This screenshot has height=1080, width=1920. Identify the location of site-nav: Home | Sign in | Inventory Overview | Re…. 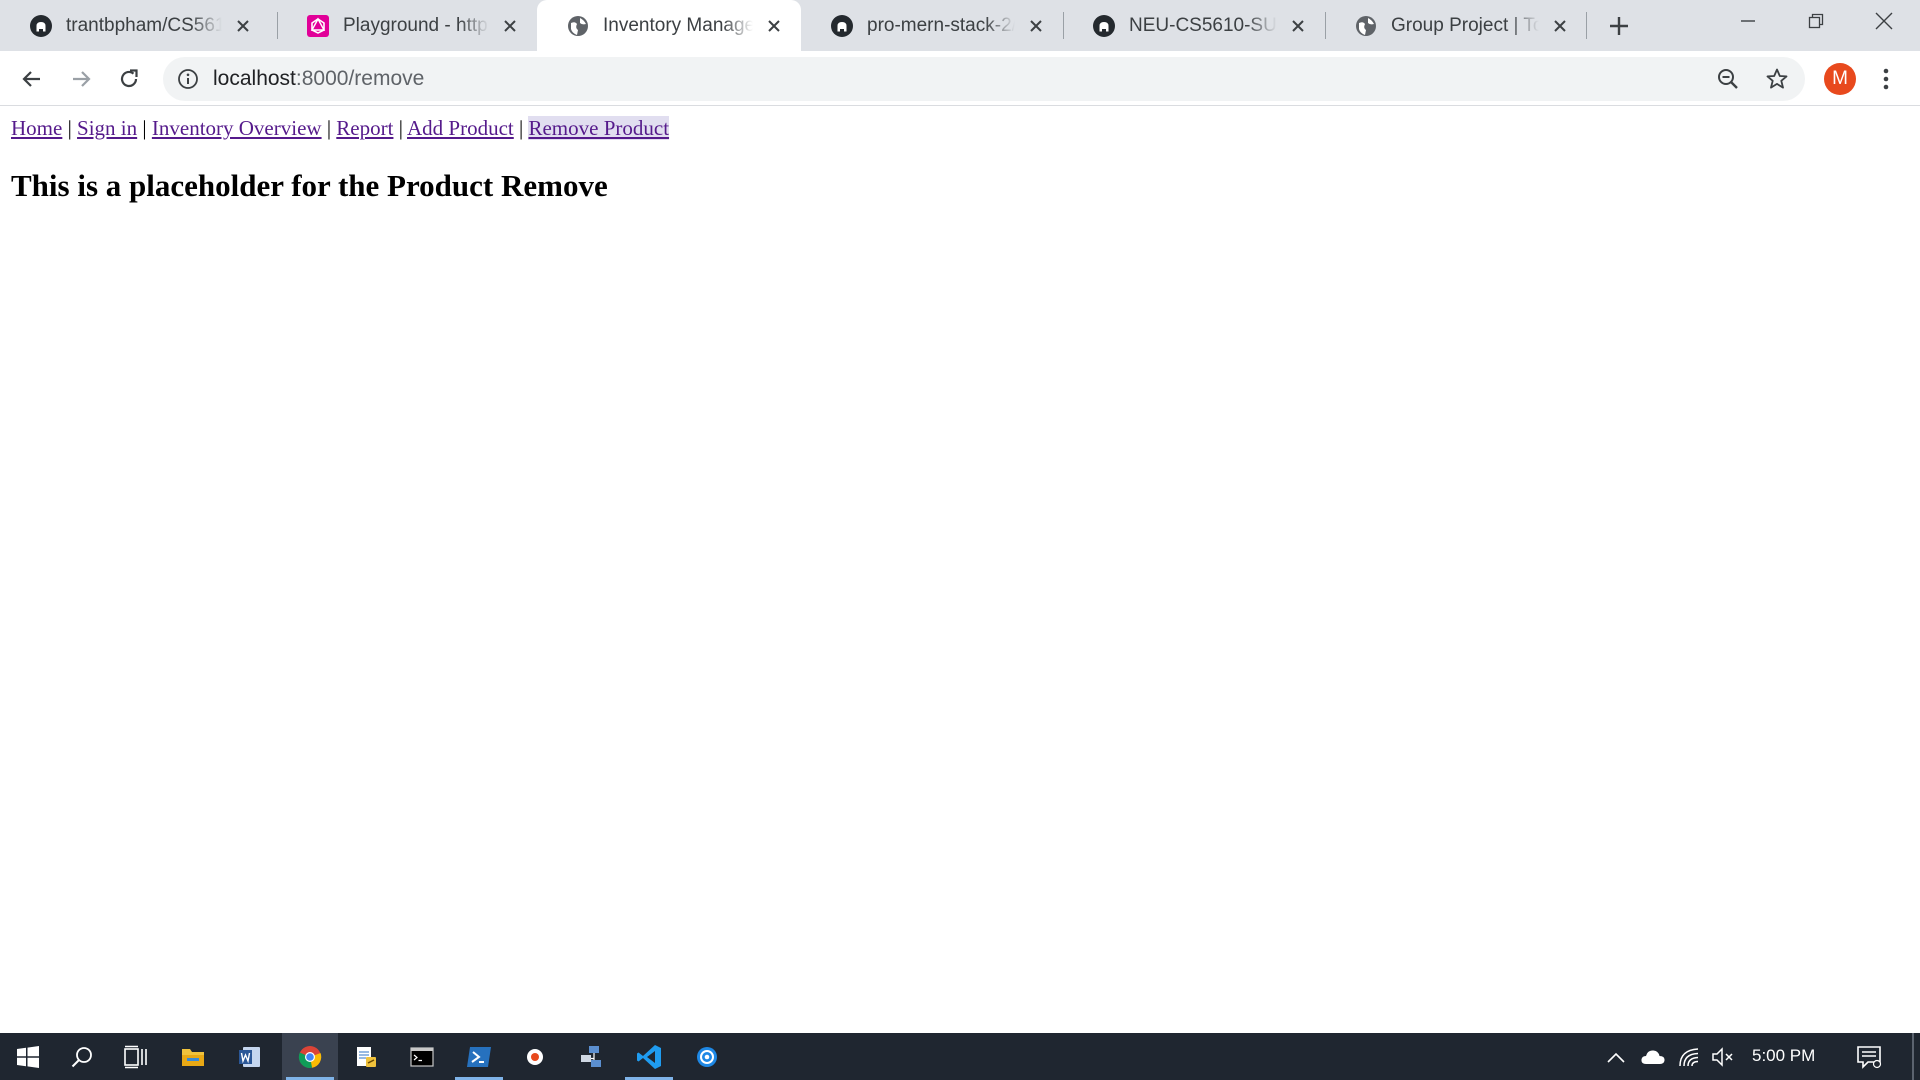
(340, 128).